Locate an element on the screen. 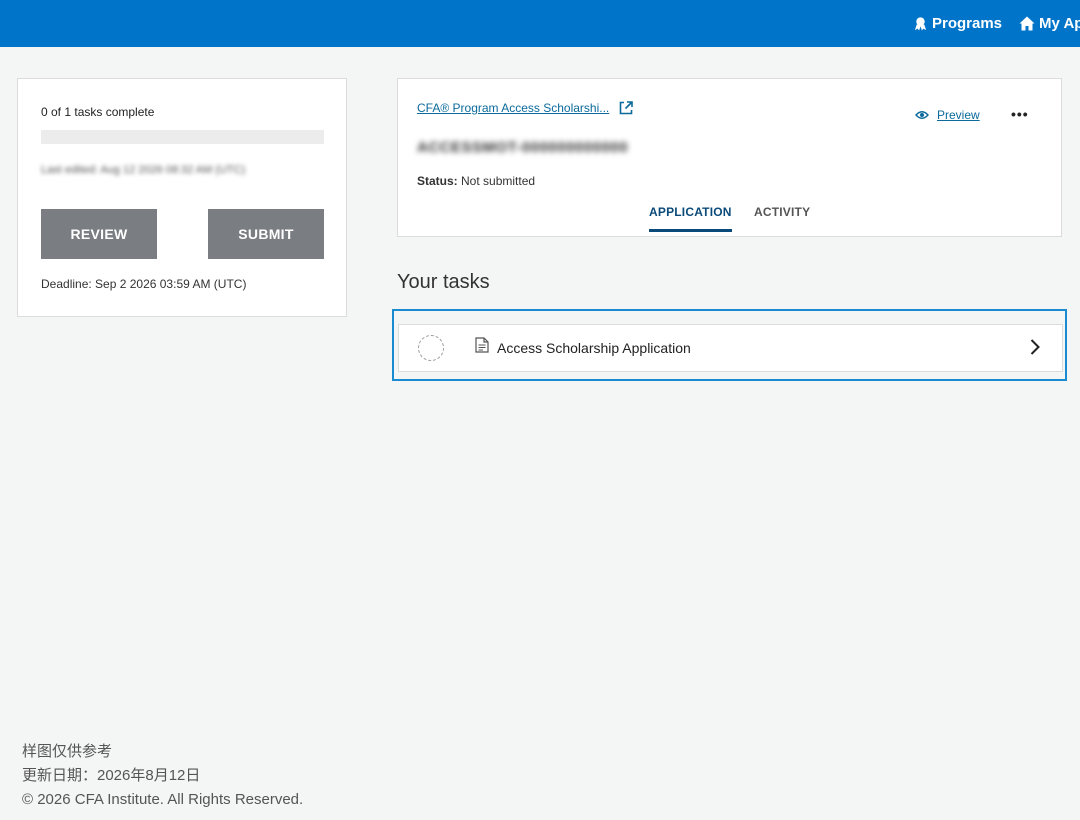 The image size is (1080, 820). nav-my-applications-label: My Ap is located at coordinates (1059, 23).